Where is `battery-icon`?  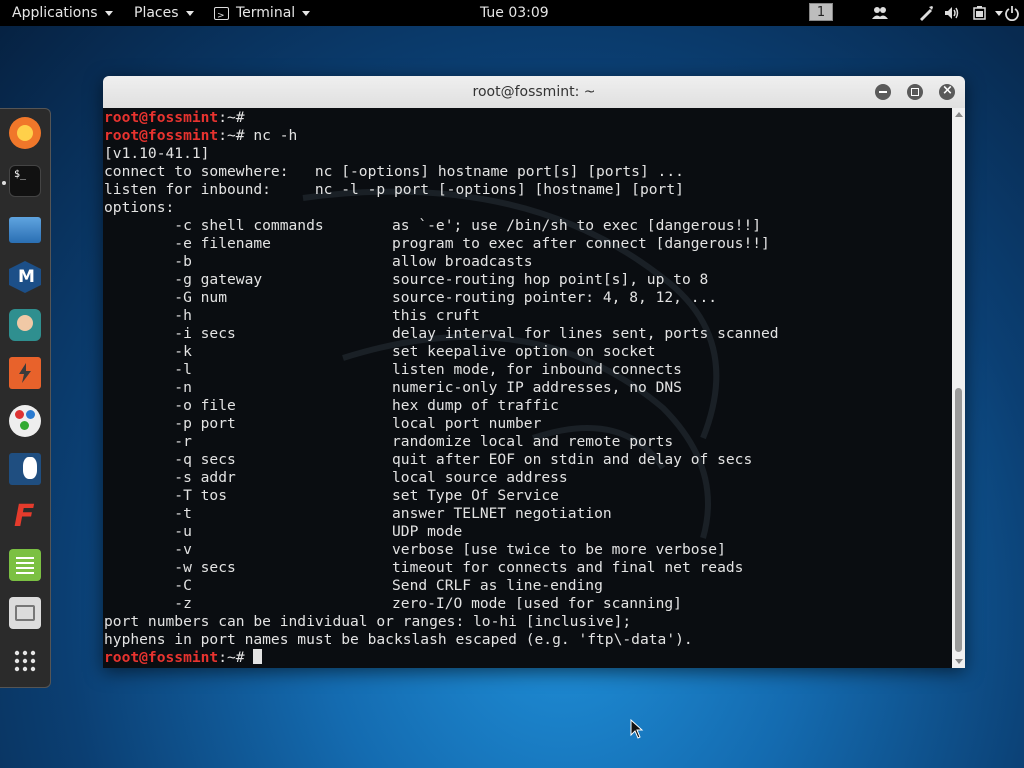 battery-icon is located at coordinates (980, 13).